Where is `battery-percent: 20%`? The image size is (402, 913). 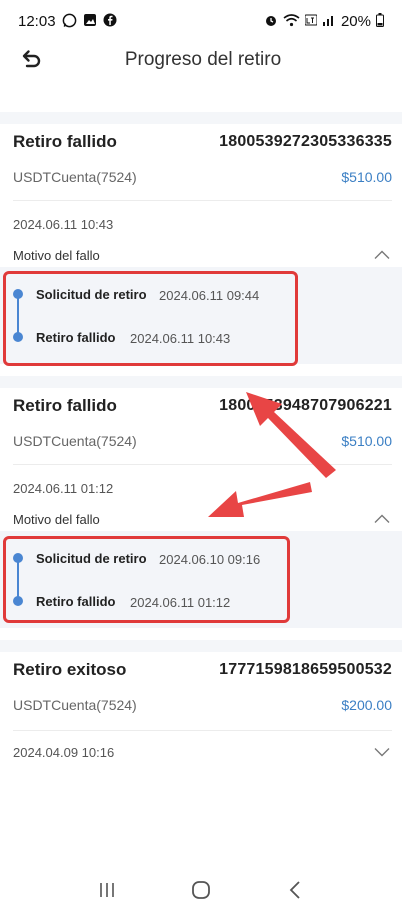
battery-percent: 20% is located at coordinates (355, 21).